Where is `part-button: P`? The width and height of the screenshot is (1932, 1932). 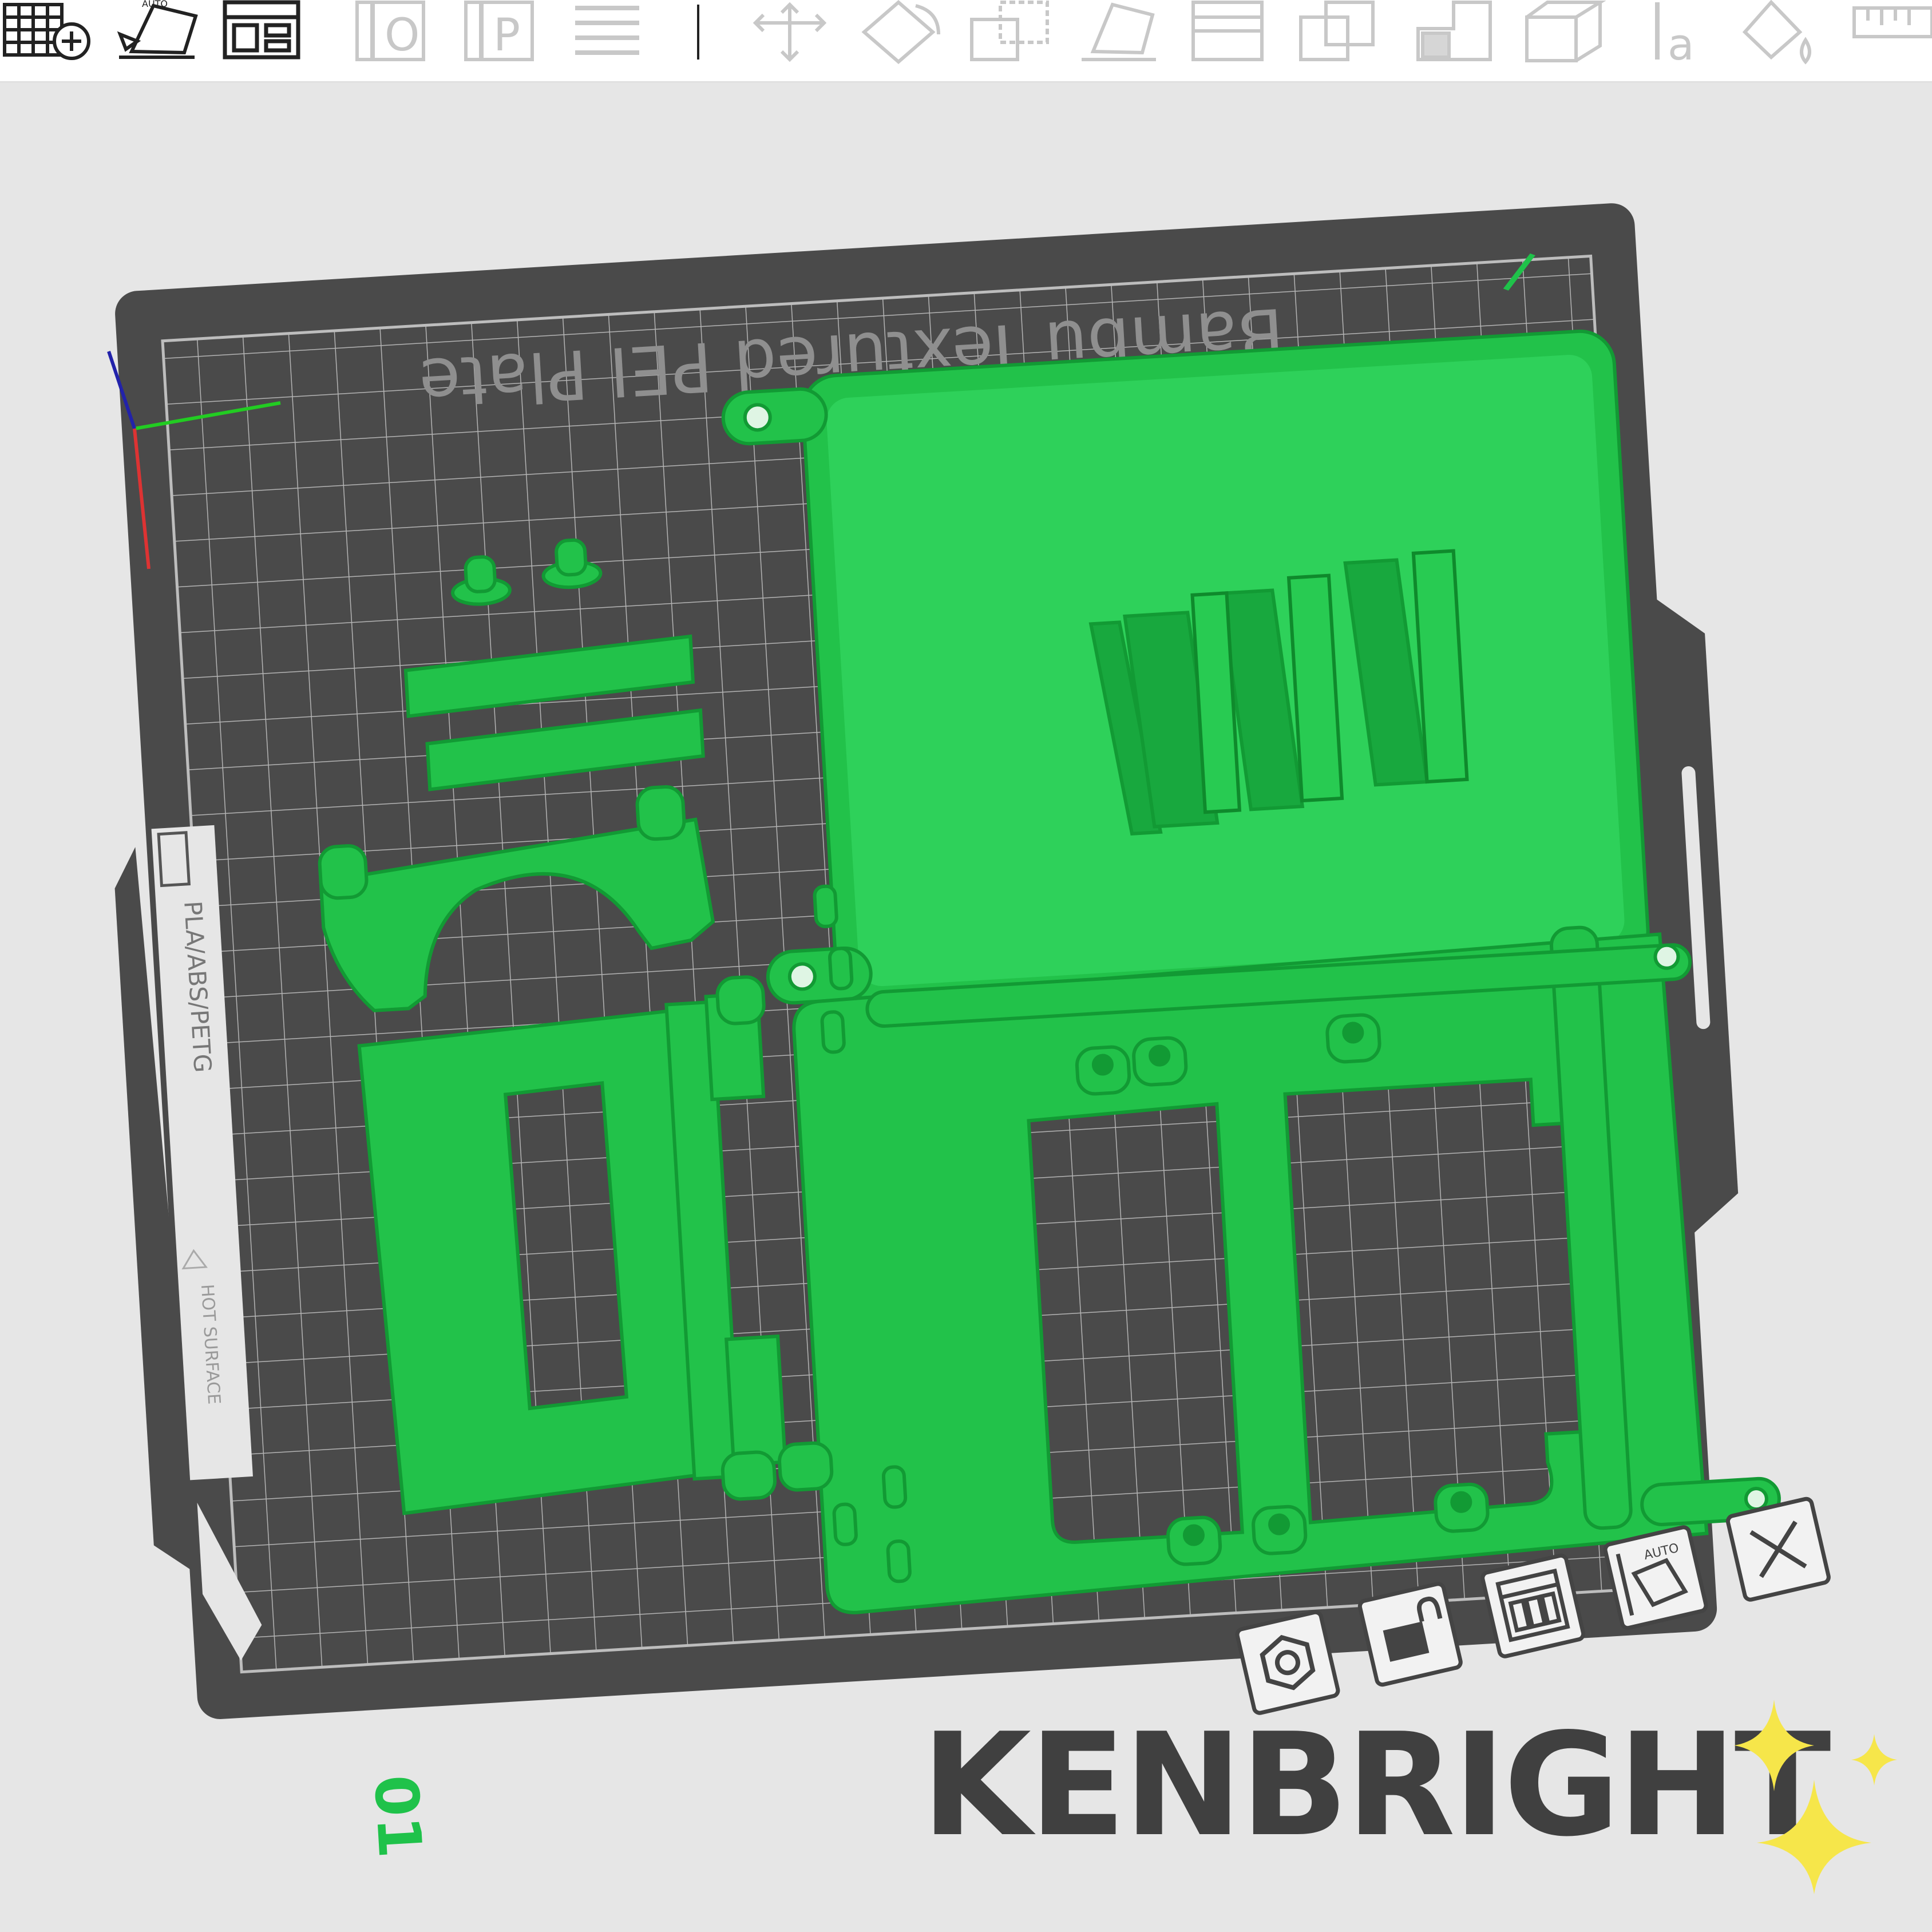
part-button: P is located at coordinates (498, 37).